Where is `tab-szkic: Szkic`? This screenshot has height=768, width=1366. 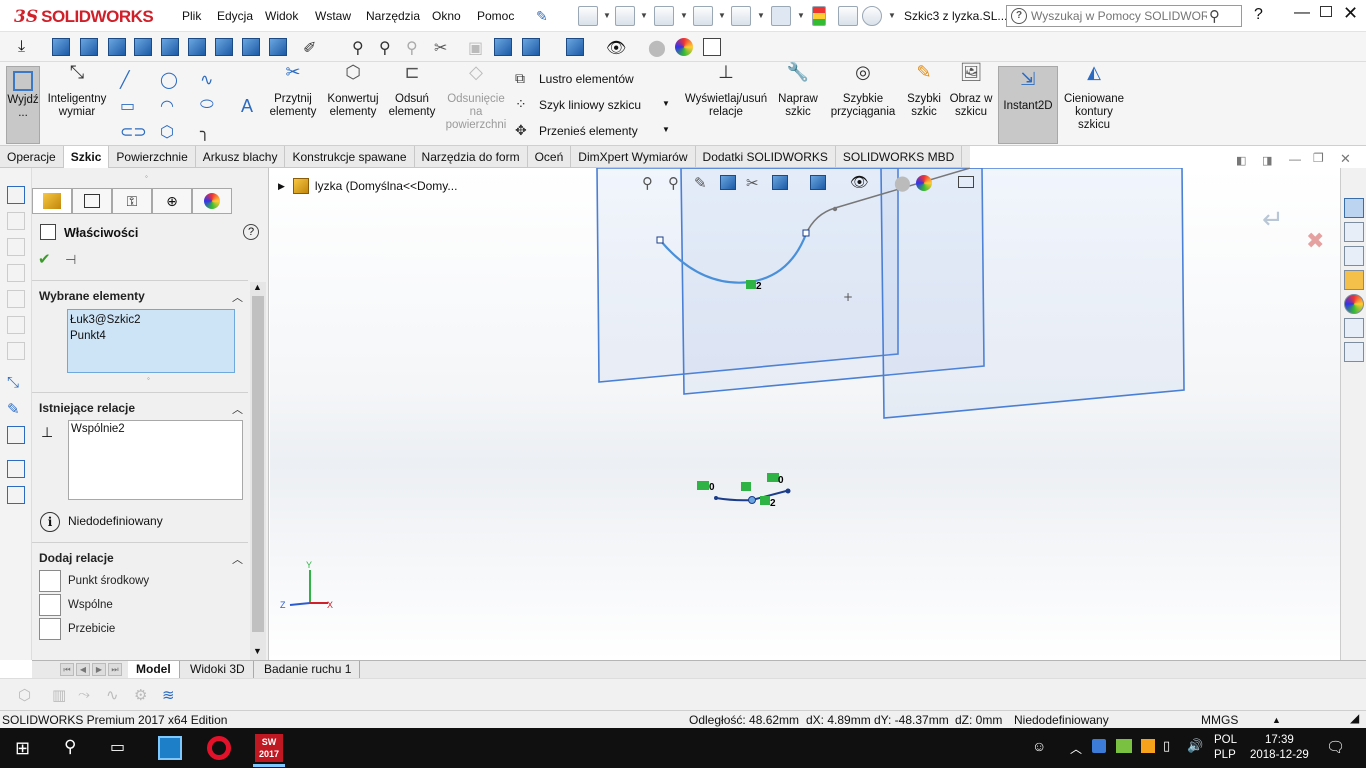 tab-szkic: Szkic is located at coordinates (86, 157).